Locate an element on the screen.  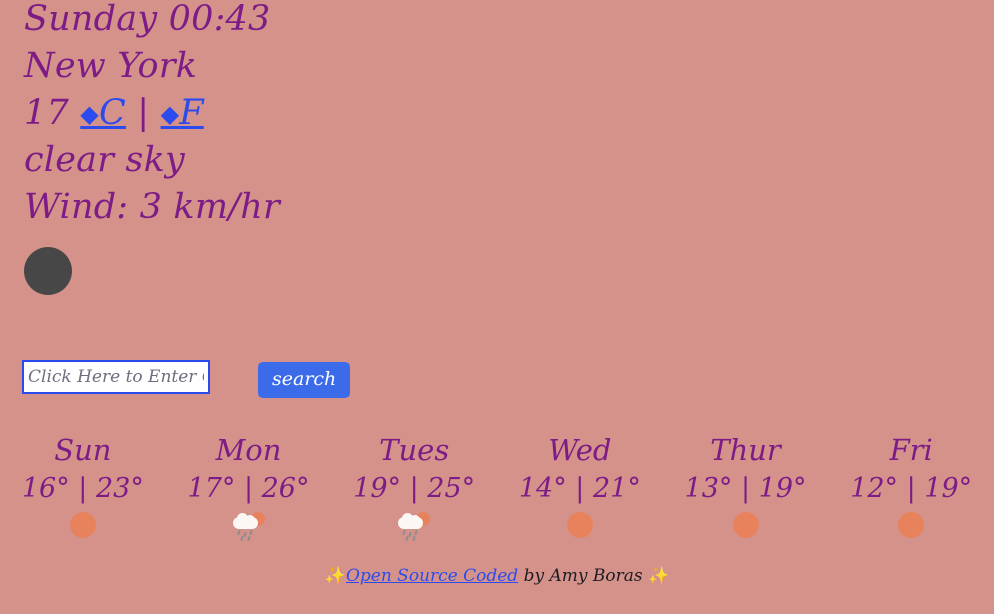
forecast-day-card: Fri 12° | 19° is located at coordinates (911, 488).